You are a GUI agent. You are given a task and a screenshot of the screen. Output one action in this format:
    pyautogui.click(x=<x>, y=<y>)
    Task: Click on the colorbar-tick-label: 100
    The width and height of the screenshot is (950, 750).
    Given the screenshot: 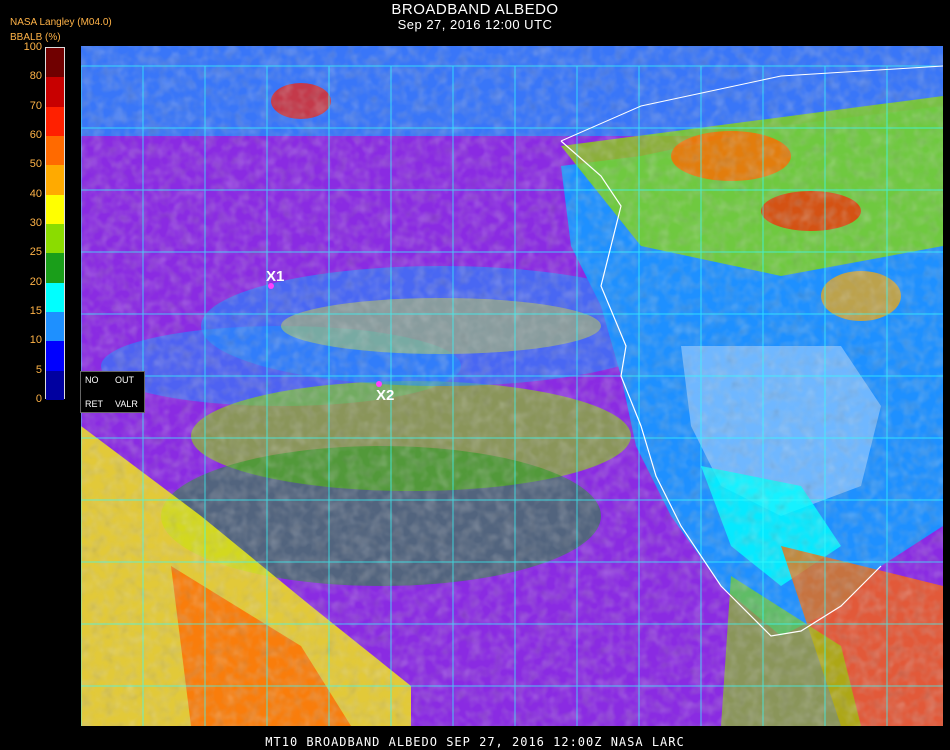 What is the action you would take?
    pyautogui.click(x=32, y=47)
    